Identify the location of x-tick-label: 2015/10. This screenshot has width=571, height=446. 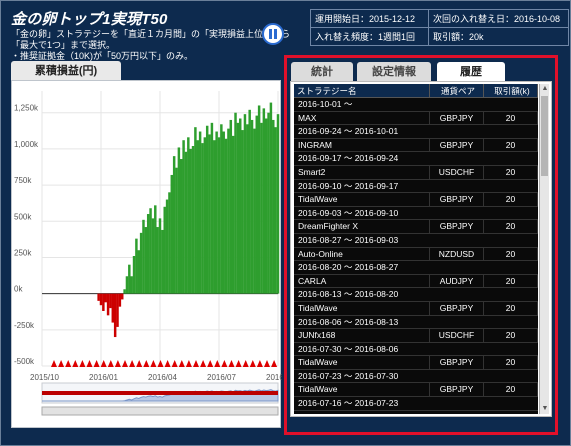
(44, 377).